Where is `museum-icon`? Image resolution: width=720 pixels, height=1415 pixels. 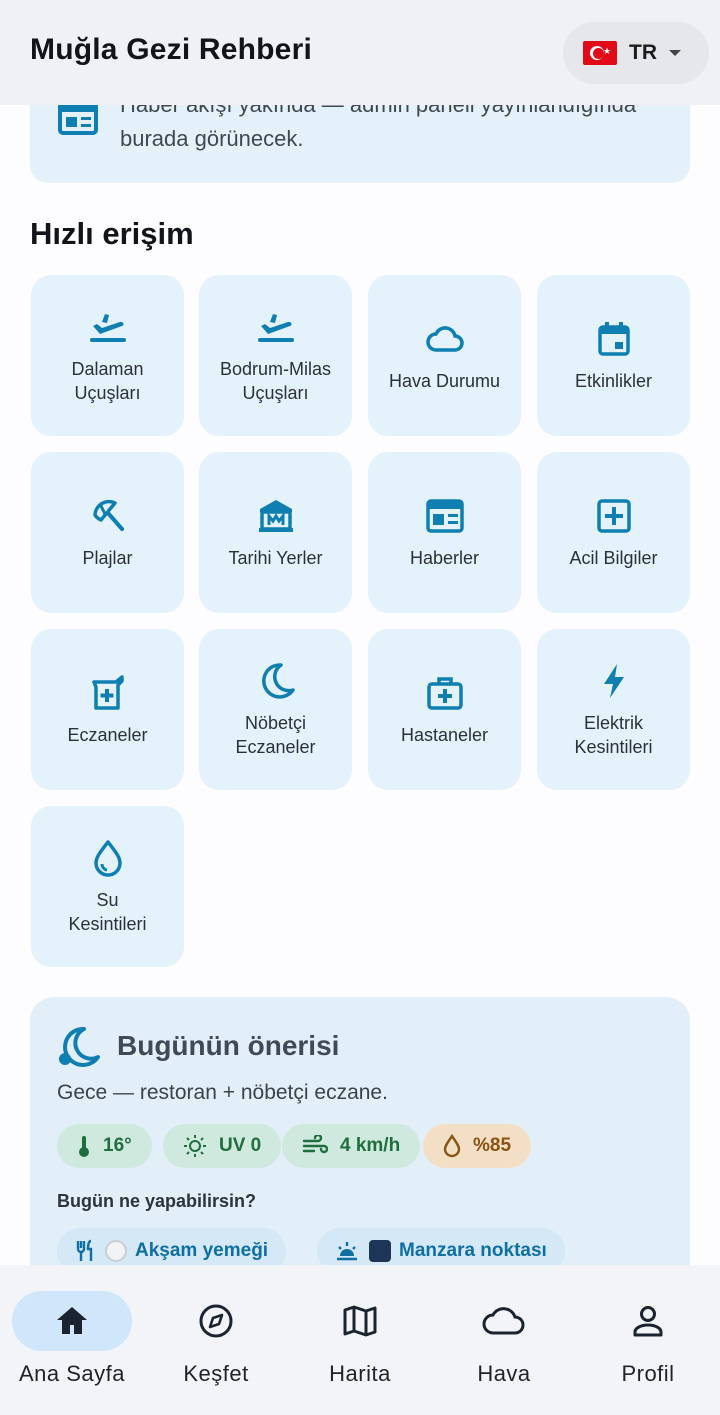 museum-icon is located at coordinates (275, 515).